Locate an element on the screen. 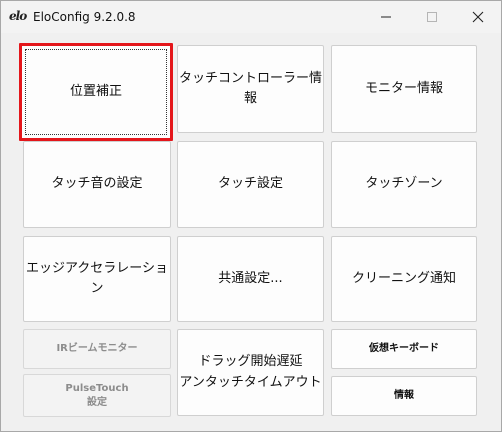  elo-logo-icon: elo is located at coordinates (18, 16).